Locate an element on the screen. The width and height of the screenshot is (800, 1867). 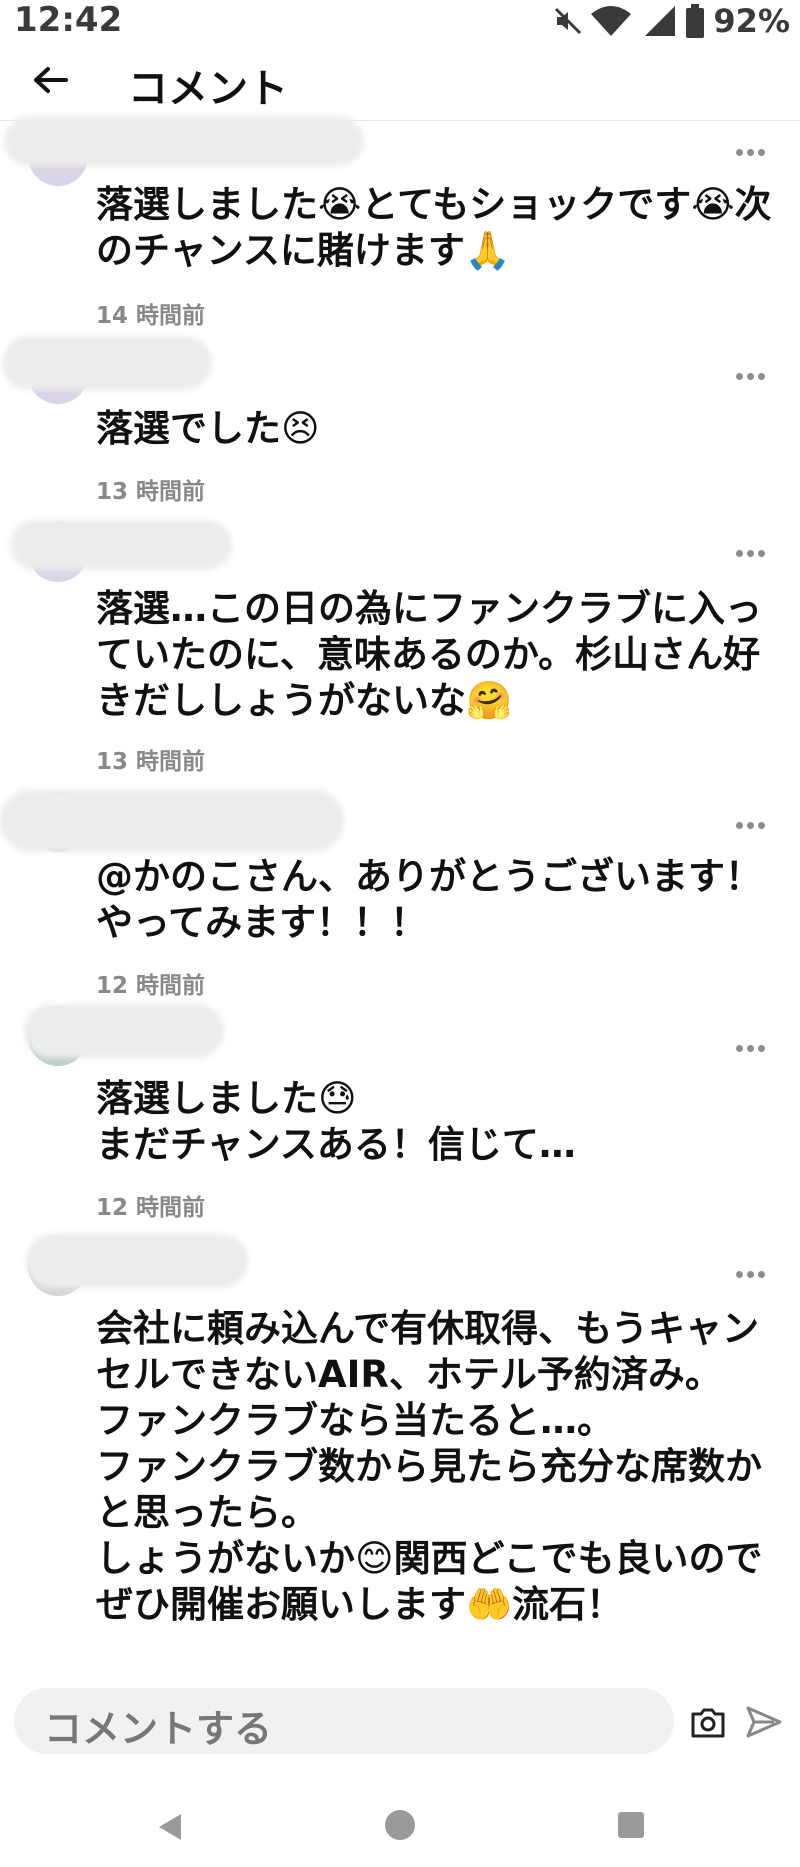
system-nav-bar is located at coordinates (400, 1828).